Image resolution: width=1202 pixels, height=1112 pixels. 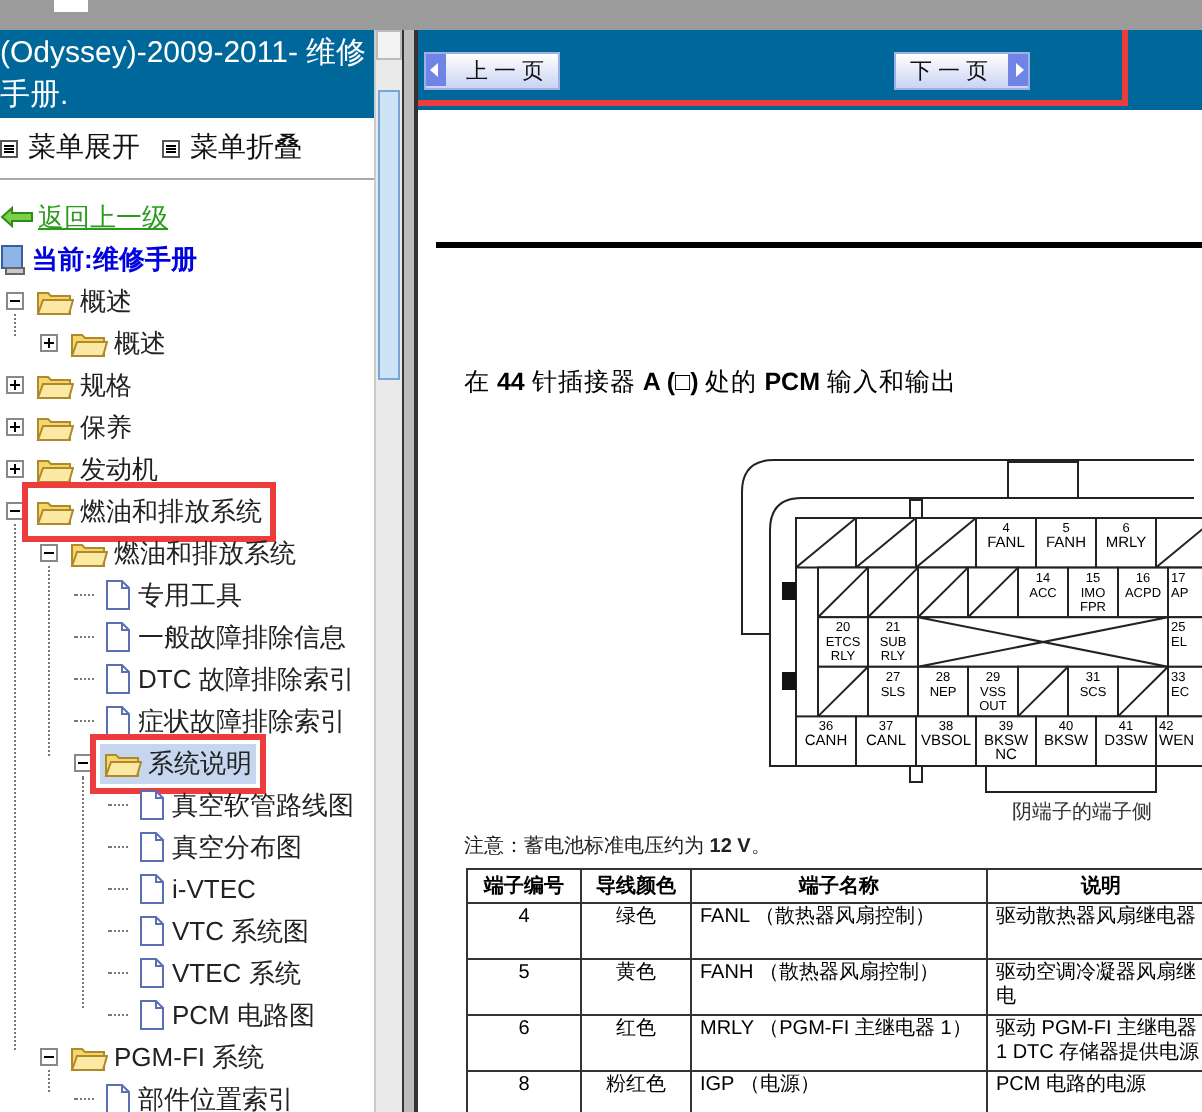 What do you see at coordinates (388, 571) in the screenshot?
I see `scrollbar` at bounding box center [388, 571].